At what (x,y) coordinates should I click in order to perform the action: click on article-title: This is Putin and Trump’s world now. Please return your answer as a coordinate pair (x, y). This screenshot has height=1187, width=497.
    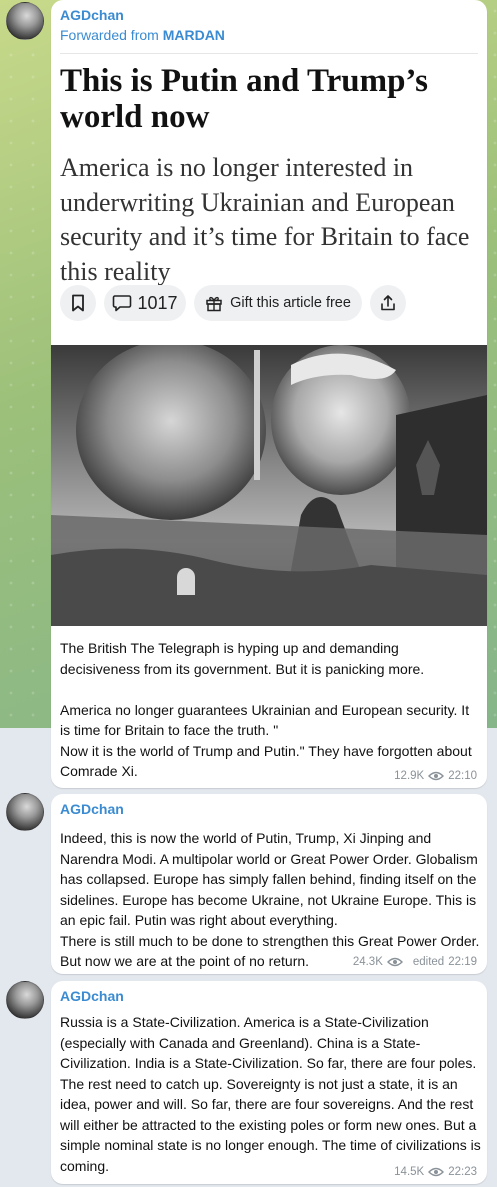
    Looking at the image, I should click on (244, 99).